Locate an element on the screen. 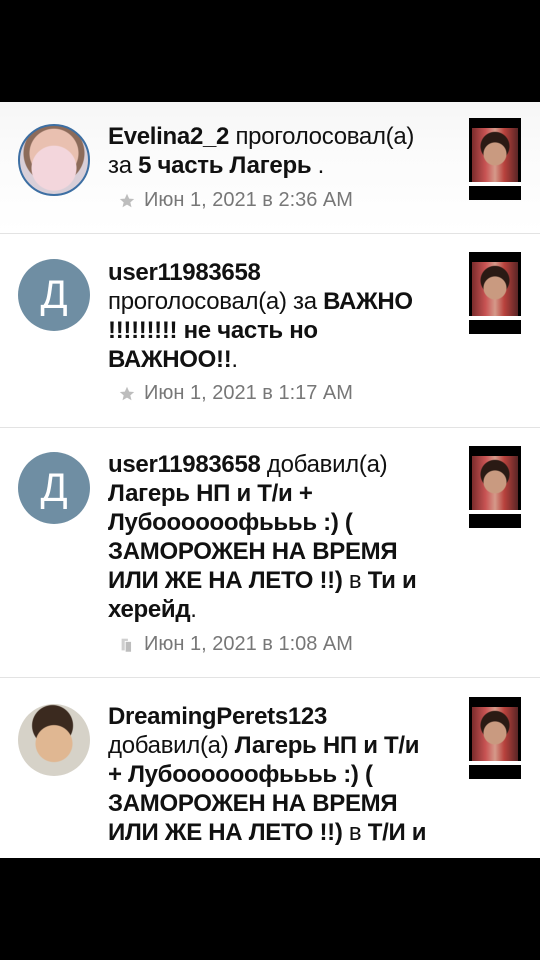 This screenshot has height=960, width=540. reading-list-link: Т/И и is located at coordinates (397, 832).